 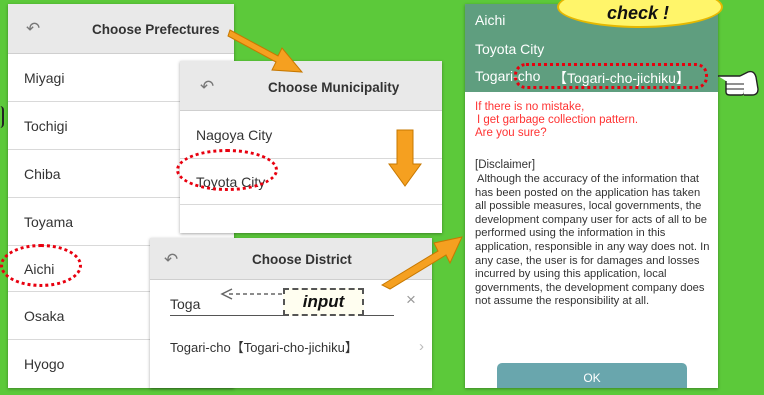 What do you see at coordinates (156, 29) in the screenshot?
I see `prefectures-title: Choose Prefectures` at bounding box center [156, 29].